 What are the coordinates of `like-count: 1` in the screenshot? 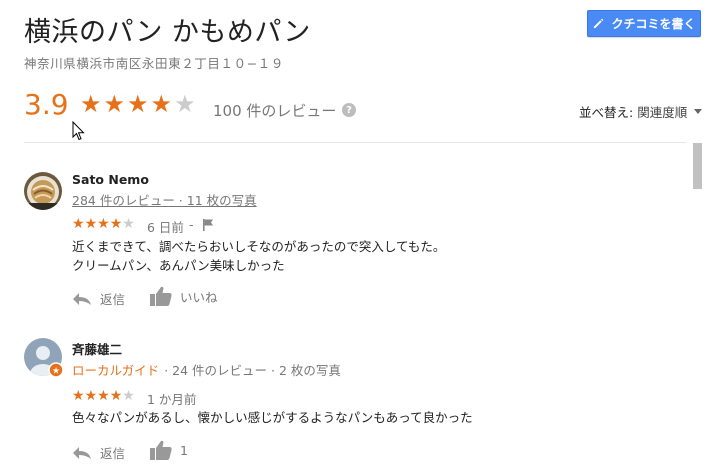 It's located at (184, 450).